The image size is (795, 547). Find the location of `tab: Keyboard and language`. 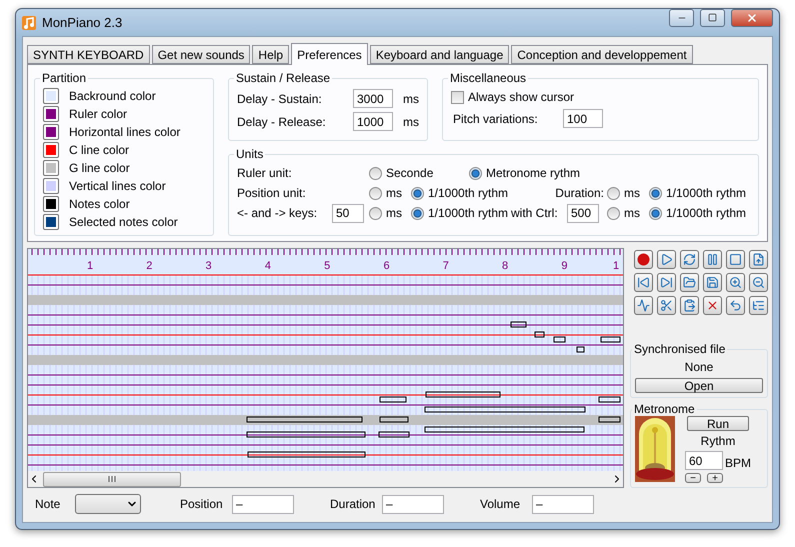

tab: Keyboard and language is located at coordinates (440, 54).